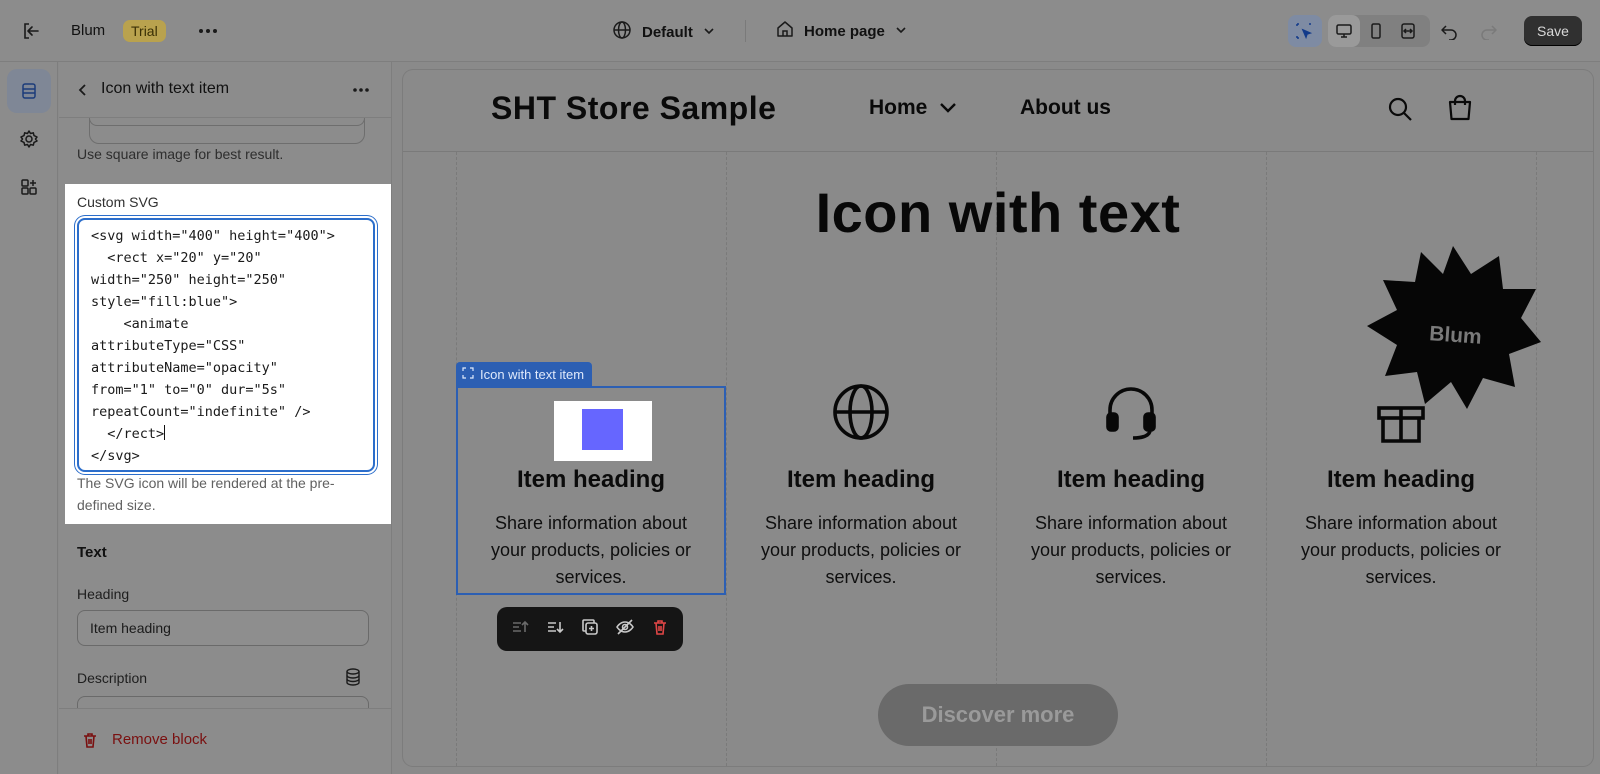  What do you see at coordinates (745, 31) in the screenshot?
I see `divider` at bounding box center [745, 31].